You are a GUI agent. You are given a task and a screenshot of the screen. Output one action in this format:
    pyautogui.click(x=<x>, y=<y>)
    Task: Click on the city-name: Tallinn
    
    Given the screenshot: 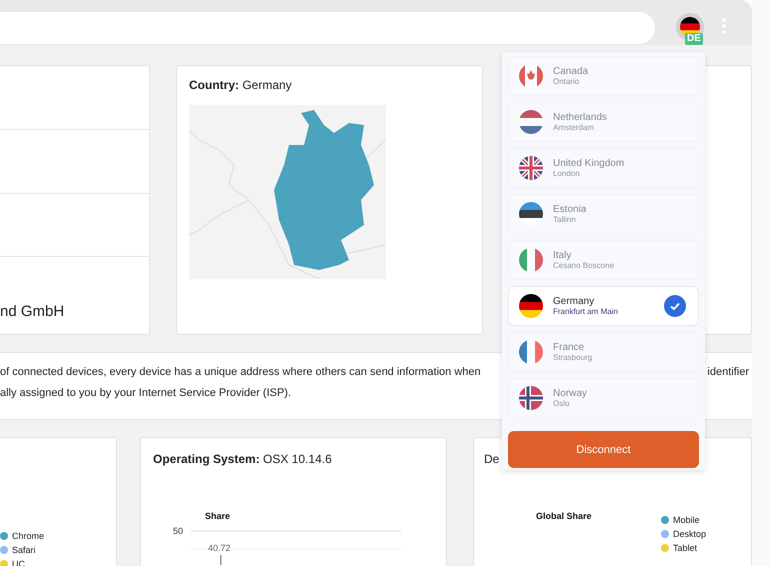 What is the action you would take?
    pyautogui.click(x=565, y=219)
    